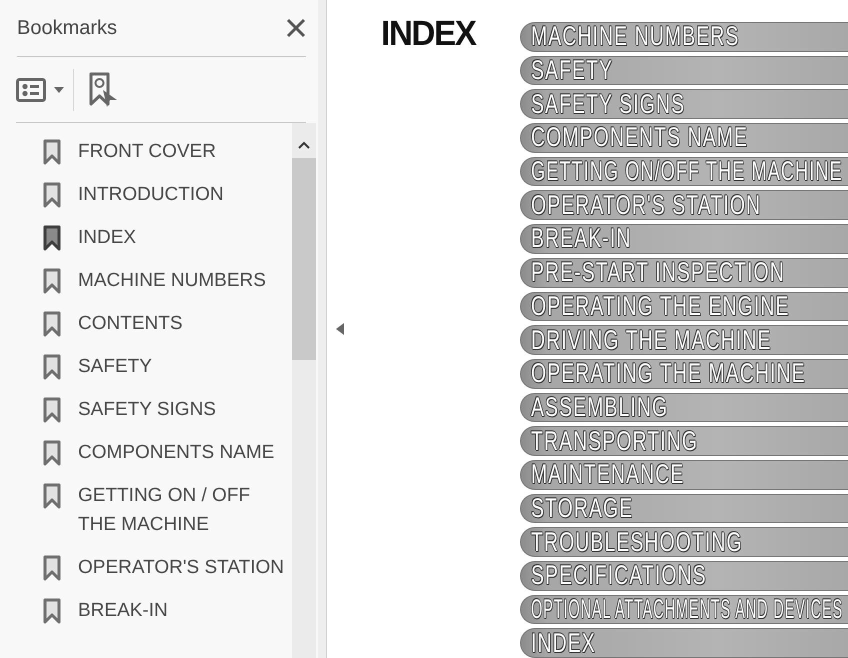 This screenshot has width=848, height=658. I want to click on section-title: DRIVING THE MACHINE, so click(651, 340).